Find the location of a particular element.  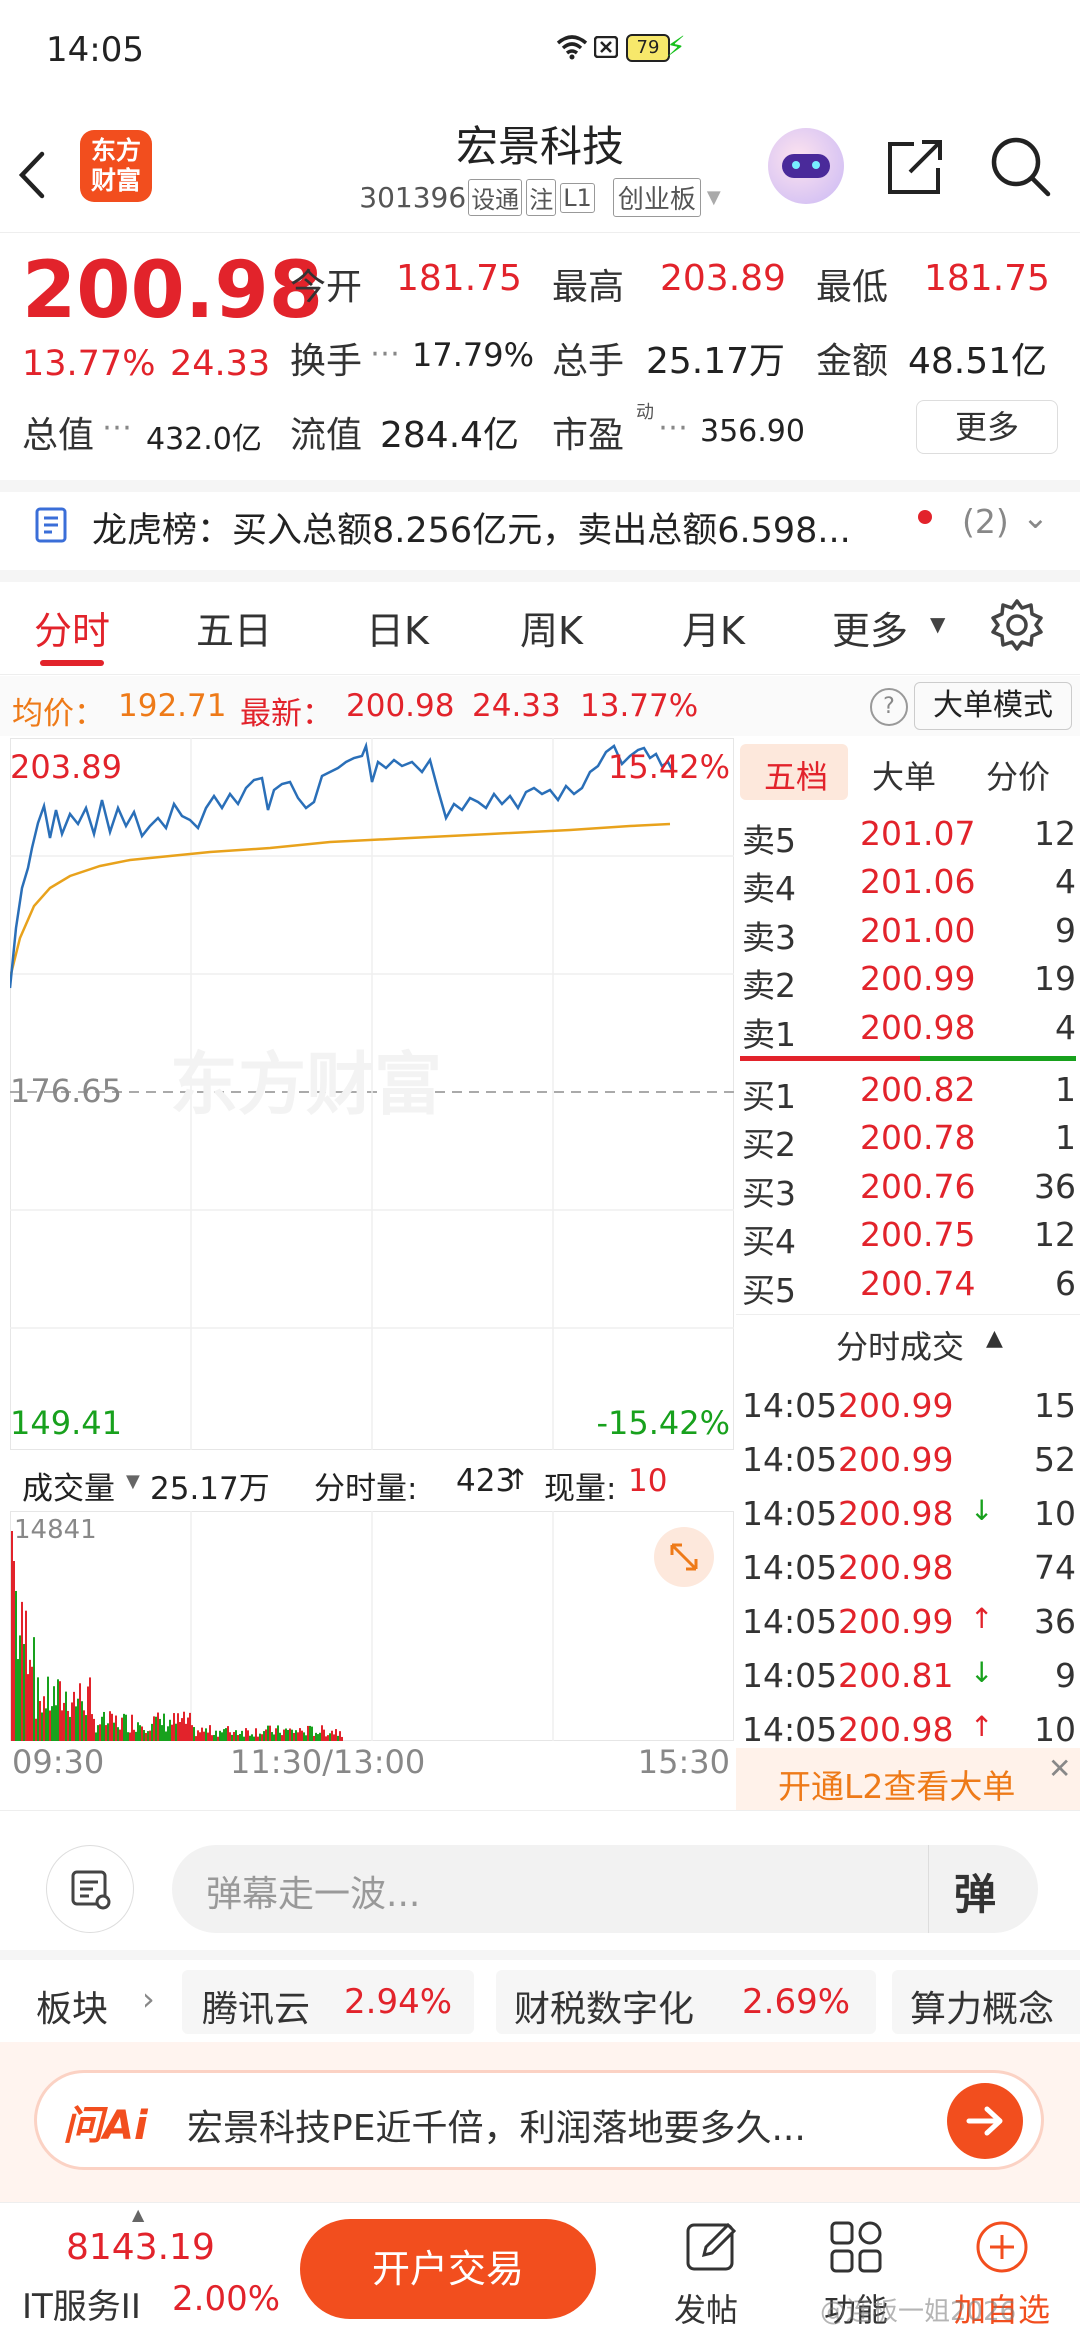

latest-pct: 13.77% is located at coordinates (639, 706).